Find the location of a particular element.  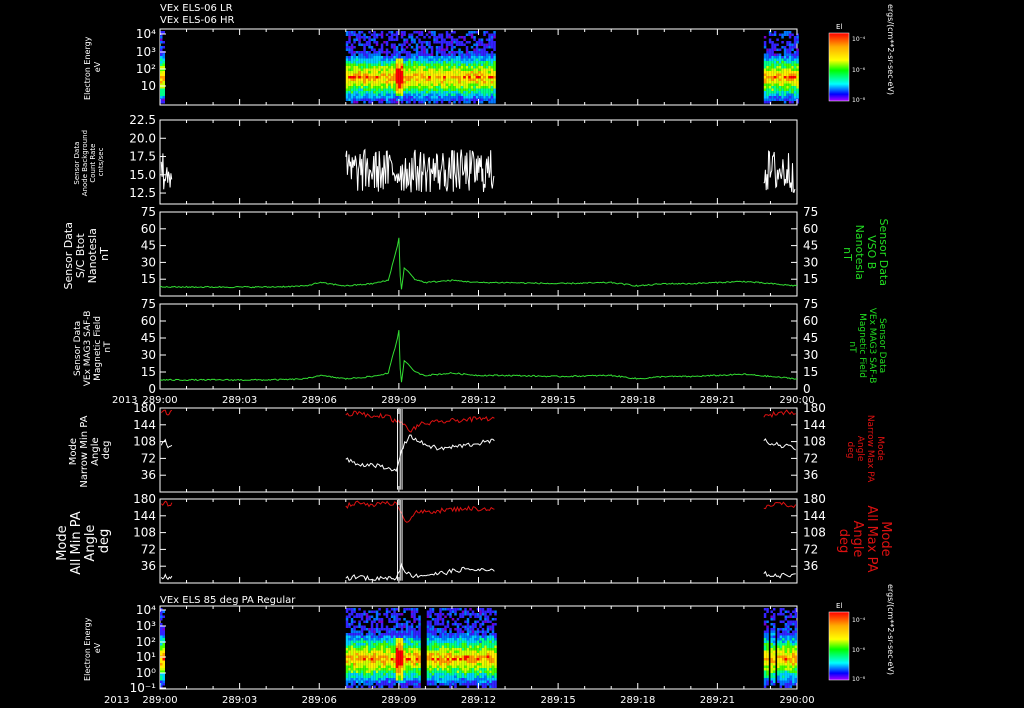

time-tick-label: 289:15 is located at coordinates (558, 700).